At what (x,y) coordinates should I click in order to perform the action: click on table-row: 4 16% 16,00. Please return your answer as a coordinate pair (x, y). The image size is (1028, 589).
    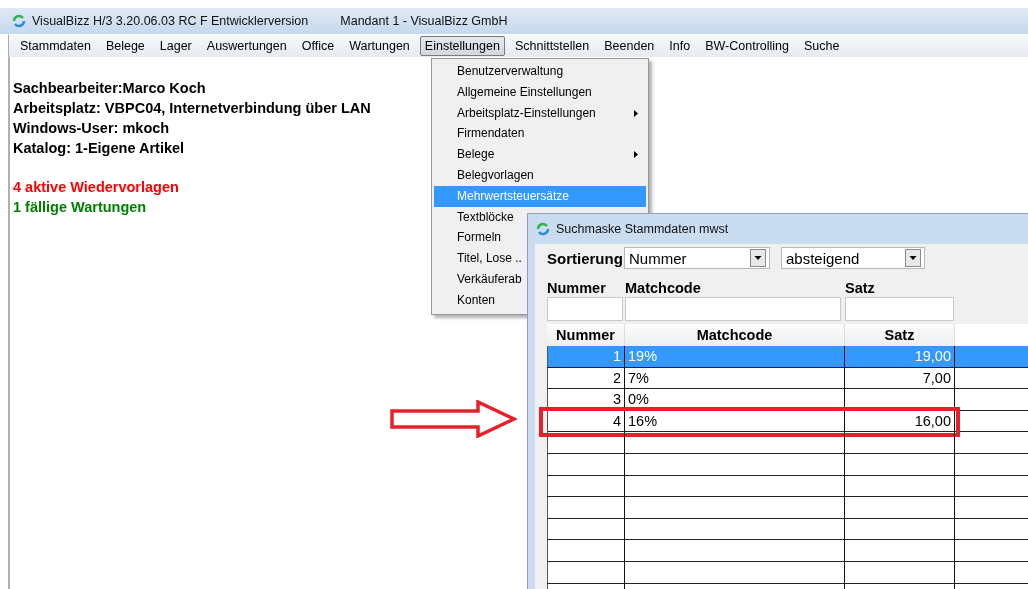
    Looking at the image, I should click on (787, 421).